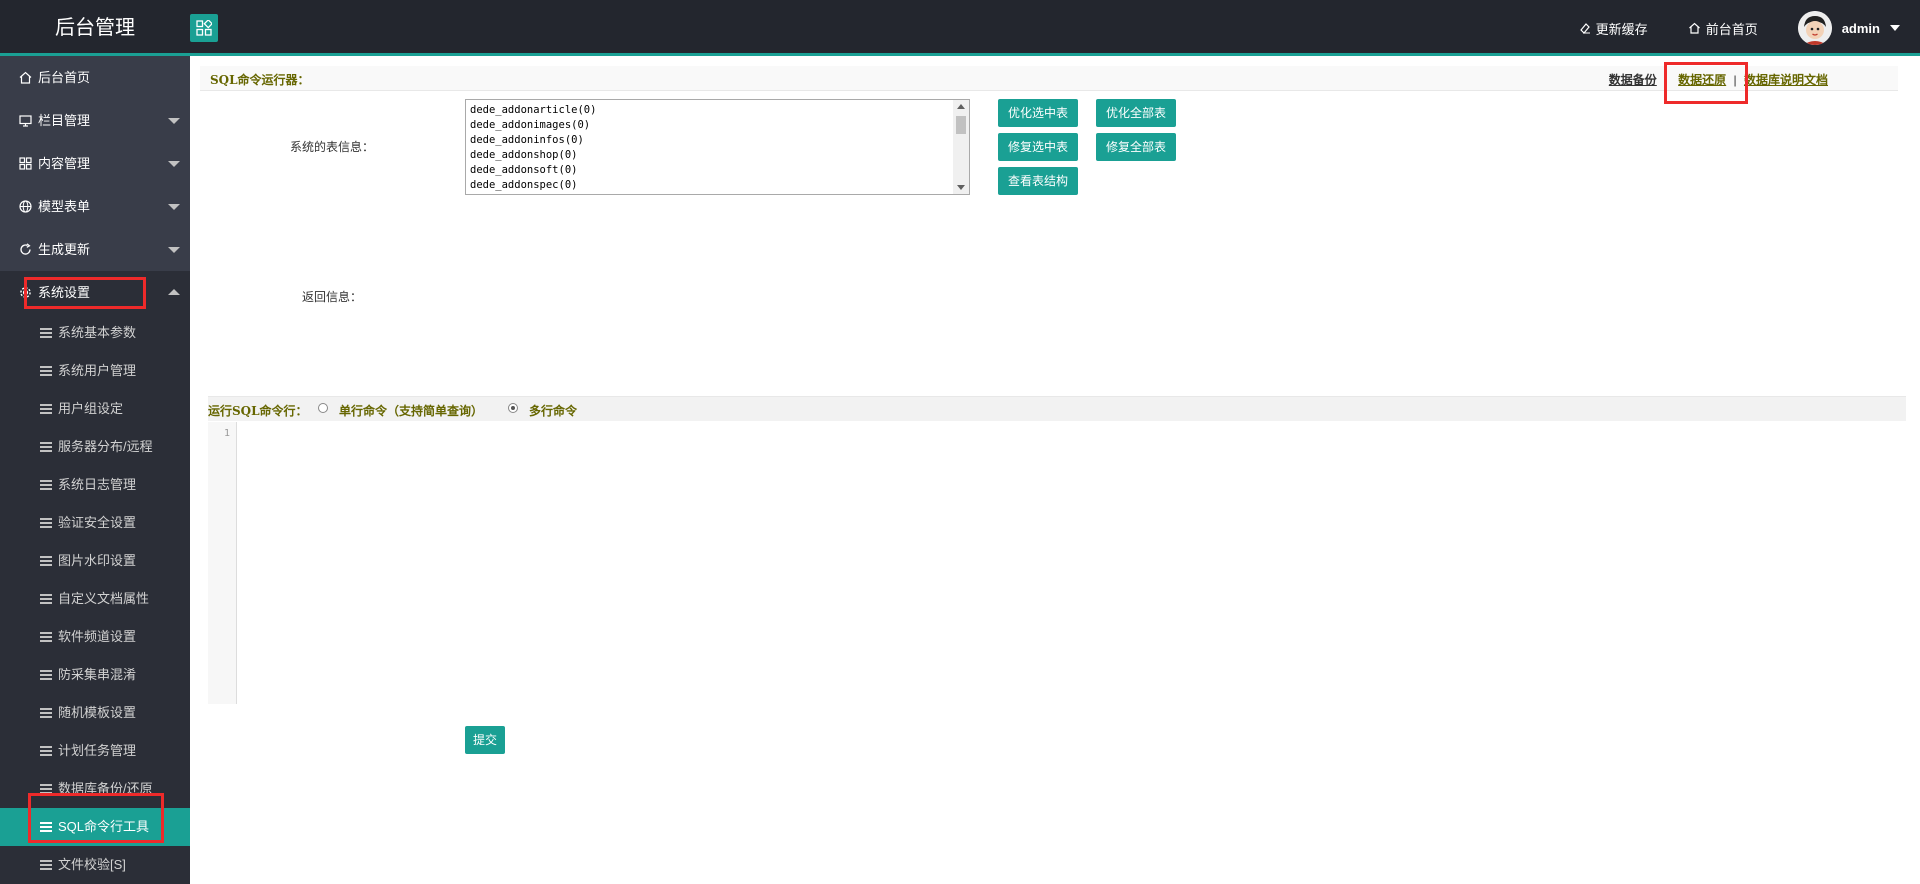 This screenshot has height=884, width=1920. I want to click on highlight-data-restore, so click(1706, 83).